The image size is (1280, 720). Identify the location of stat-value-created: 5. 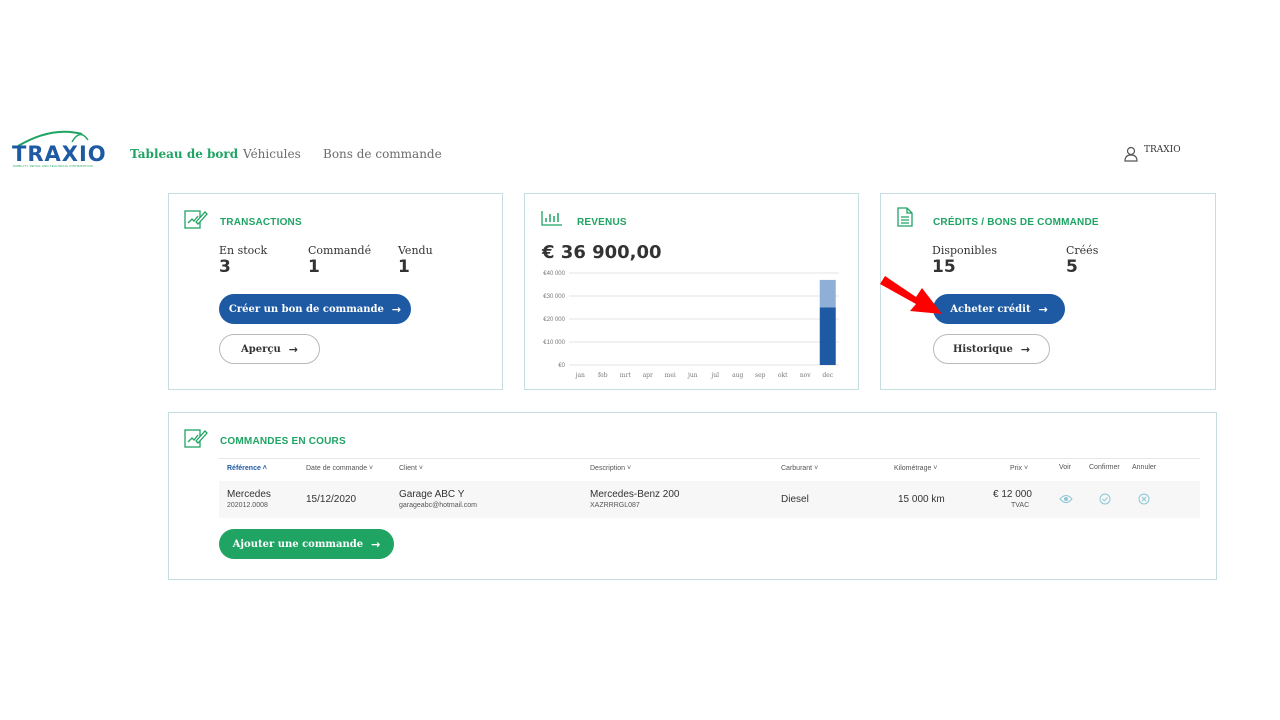
(1072, 267).